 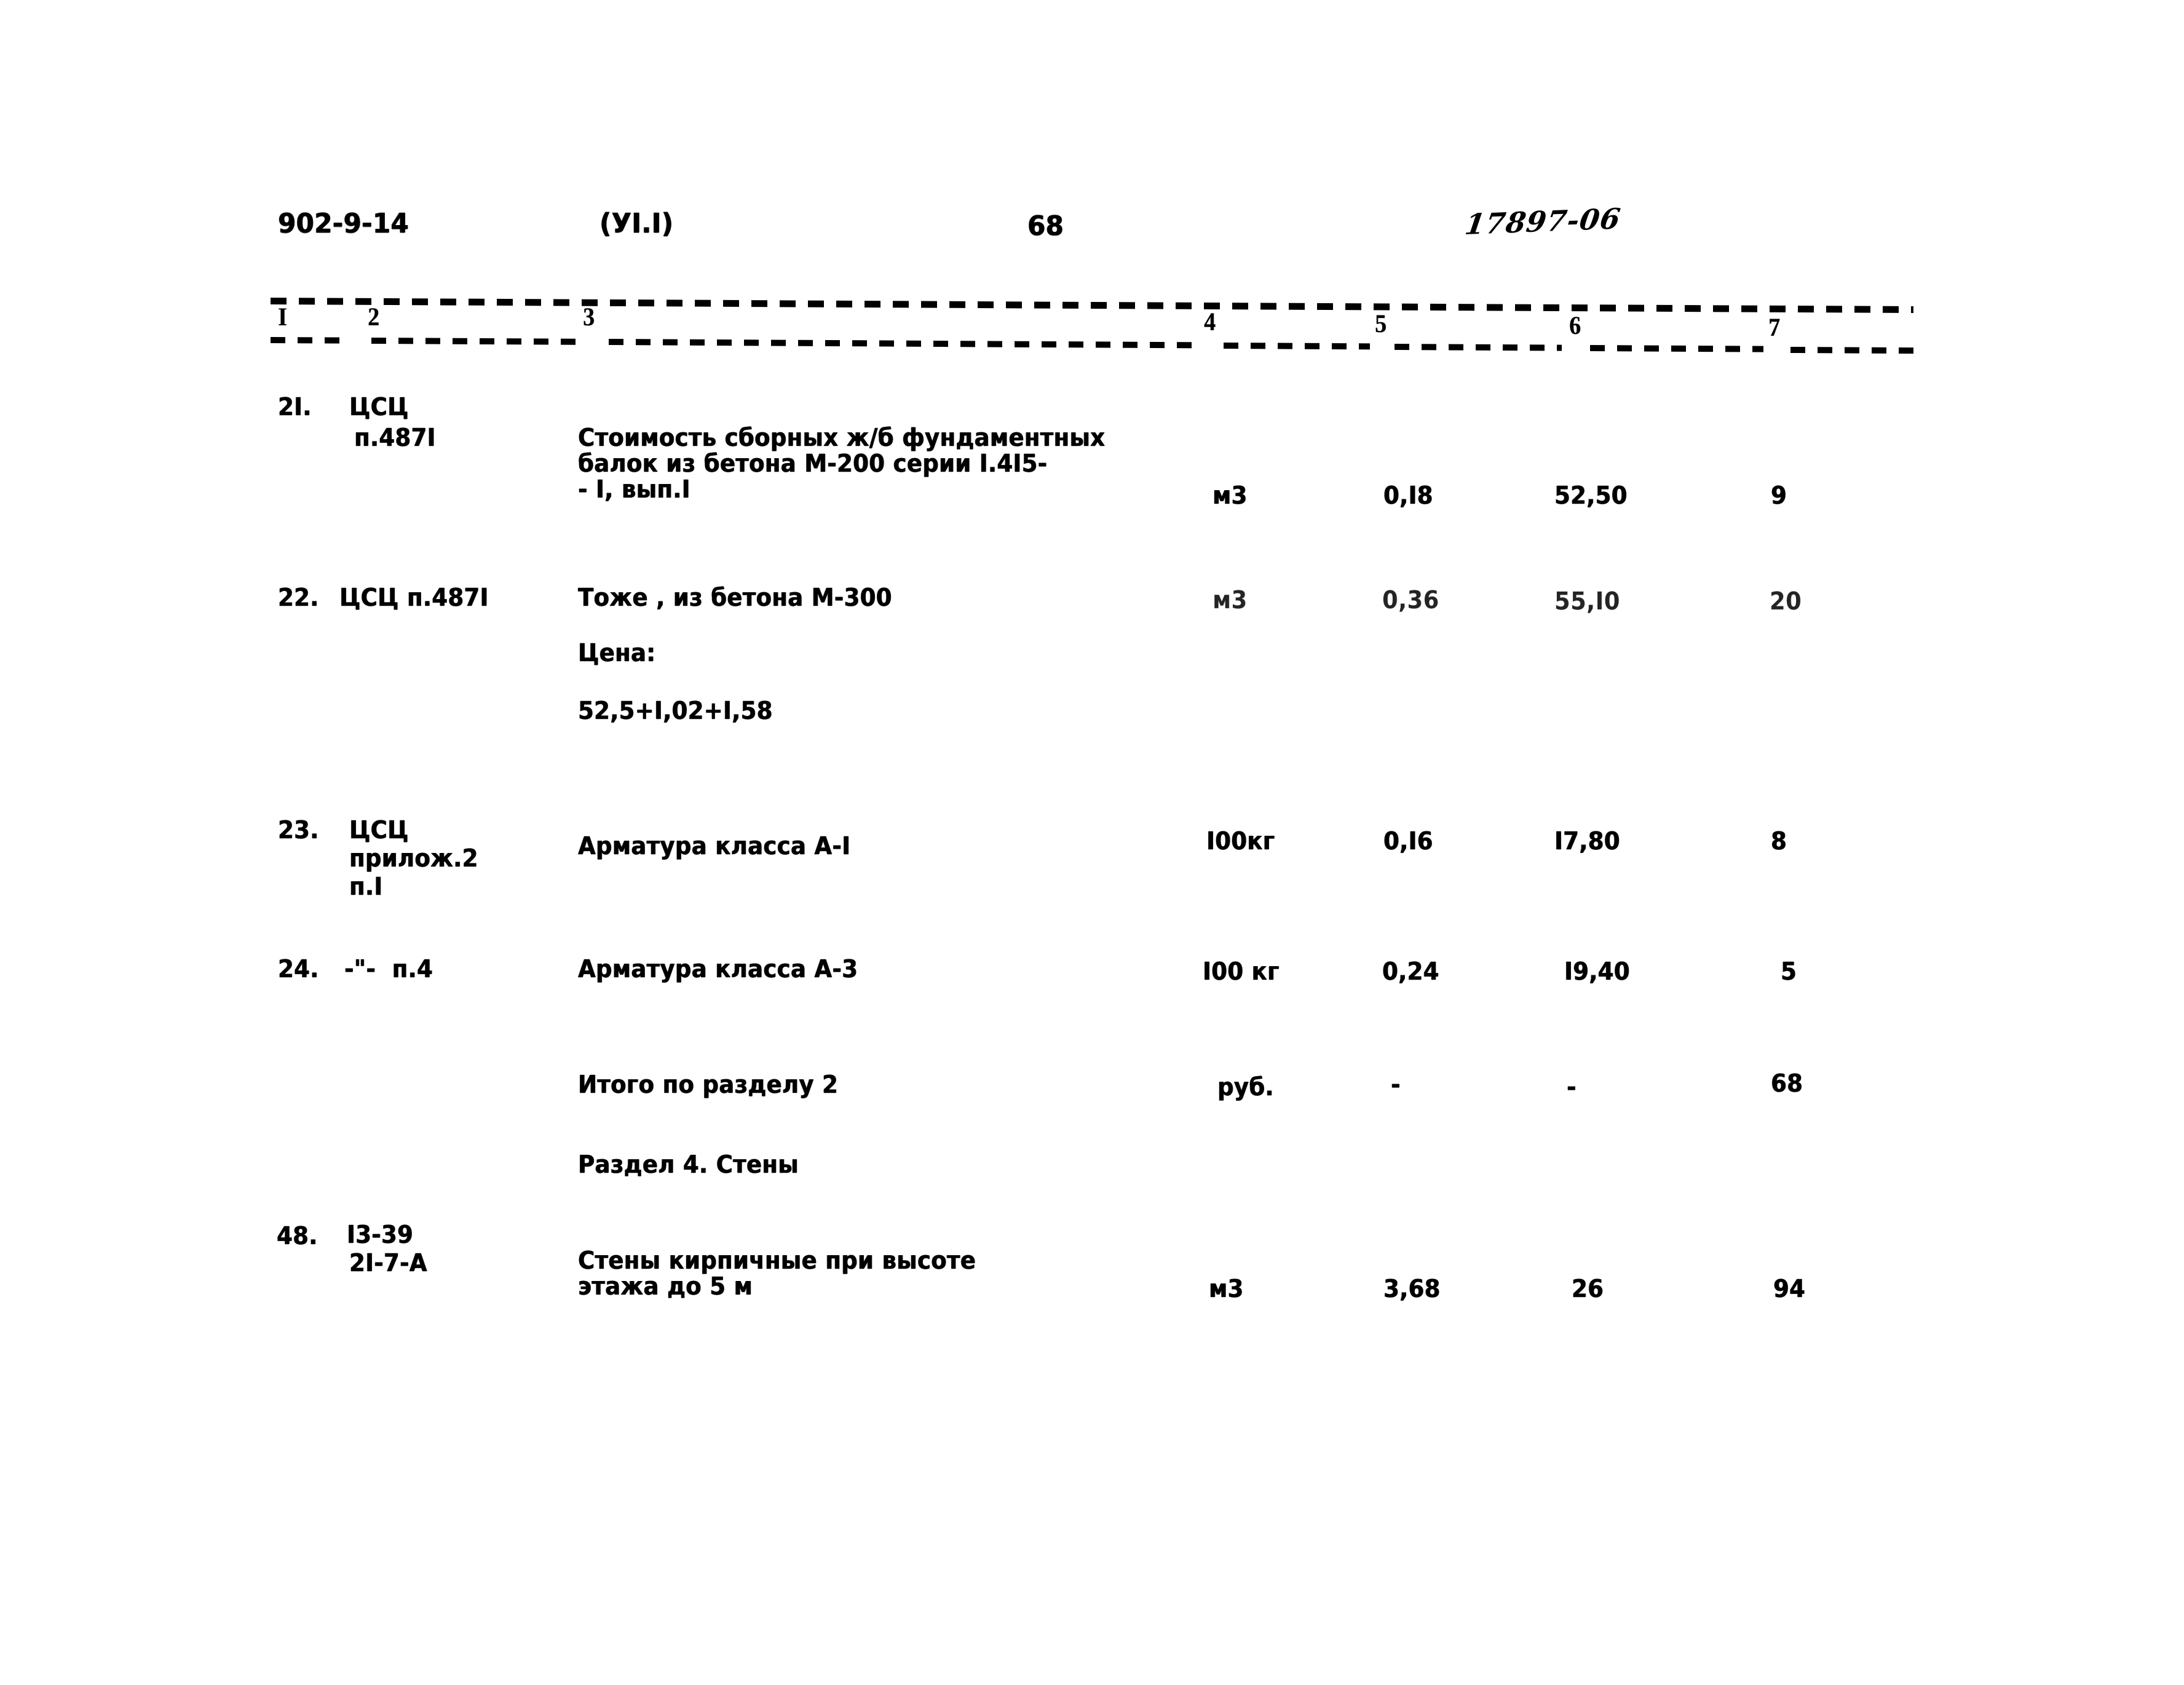 What do you see at coordinates (735, 598) in the screenshot?
I see `row-description-line: Тоже , из бетона М-300` at bounding box center [735, 598].